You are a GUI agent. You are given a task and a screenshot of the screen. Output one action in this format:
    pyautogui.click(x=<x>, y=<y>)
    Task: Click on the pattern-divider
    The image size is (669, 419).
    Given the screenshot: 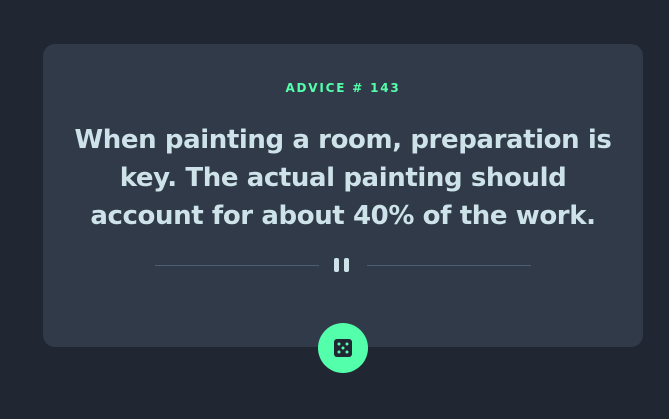 What is the action you would take?
    pyautogui.click(x=343, y=265)
    